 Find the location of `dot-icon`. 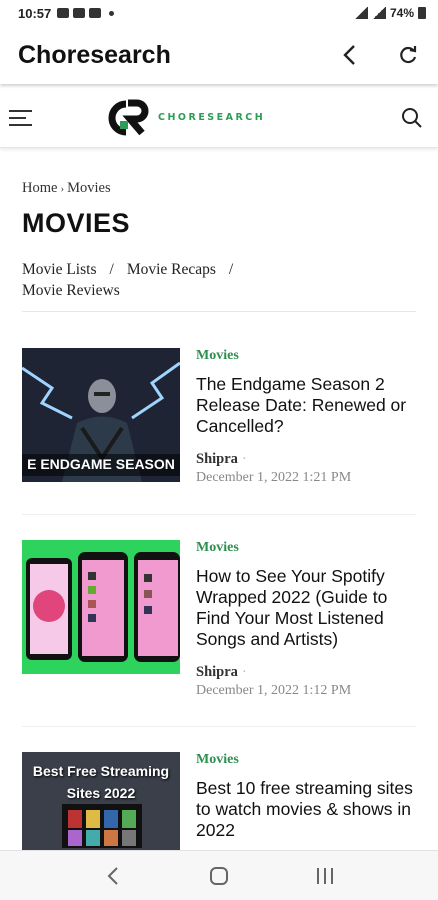

dot-icon is located at coordinates (112, 13).